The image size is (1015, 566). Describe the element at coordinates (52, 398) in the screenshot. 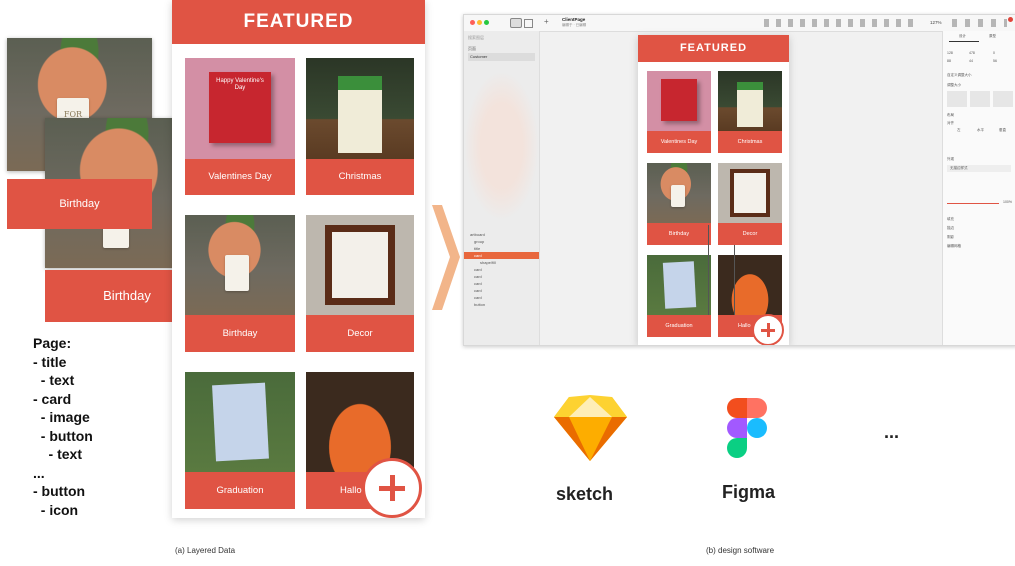

I see `tree-line: - card` at that location.